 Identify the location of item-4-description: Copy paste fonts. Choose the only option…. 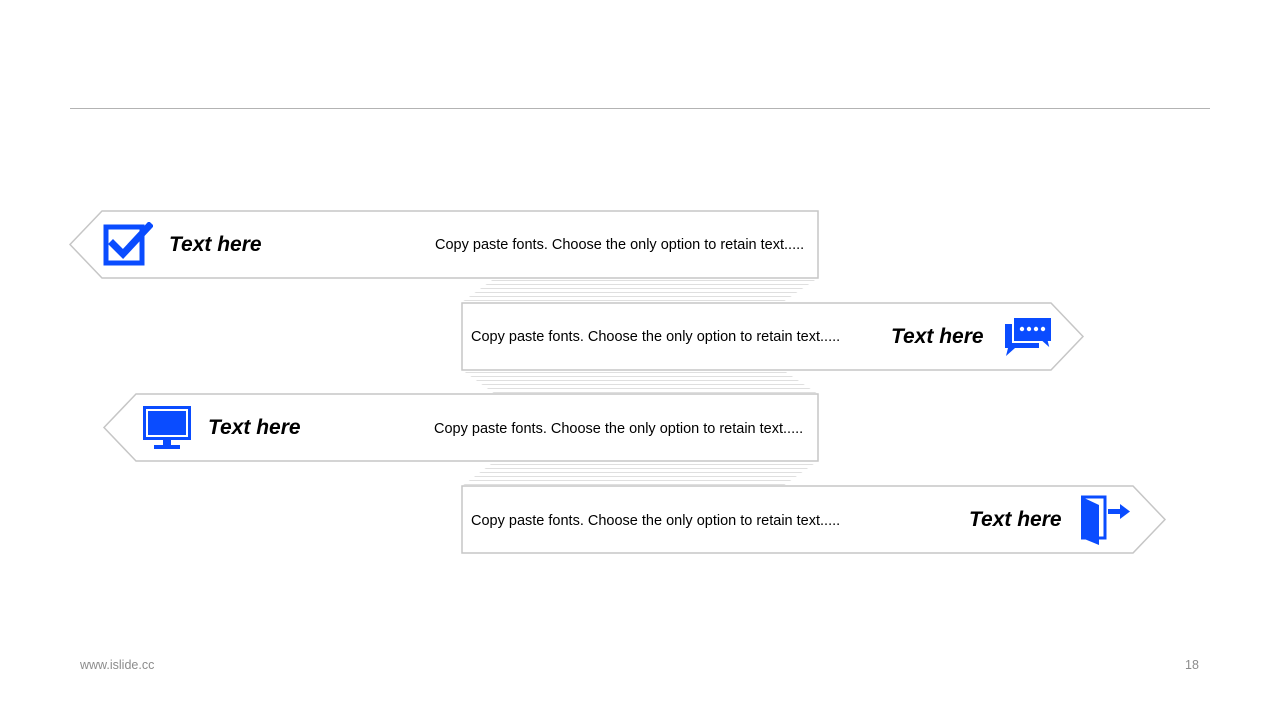
(656, 521).